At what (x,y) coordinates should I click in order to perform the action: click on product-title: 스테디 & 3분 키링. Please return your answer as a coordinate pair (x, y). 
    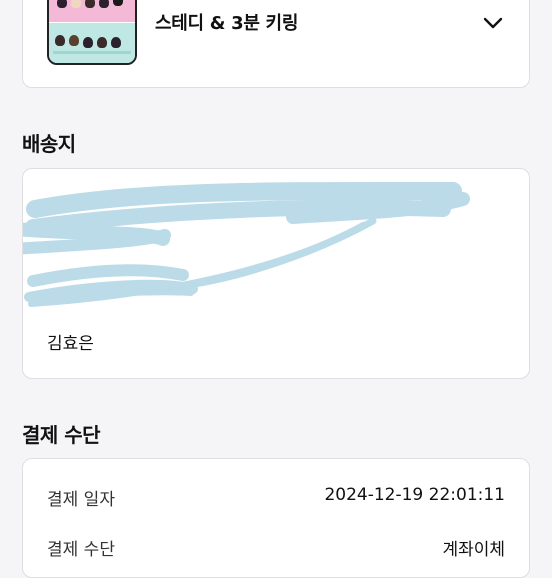
    Looking at the image, I should click on (227, 23).